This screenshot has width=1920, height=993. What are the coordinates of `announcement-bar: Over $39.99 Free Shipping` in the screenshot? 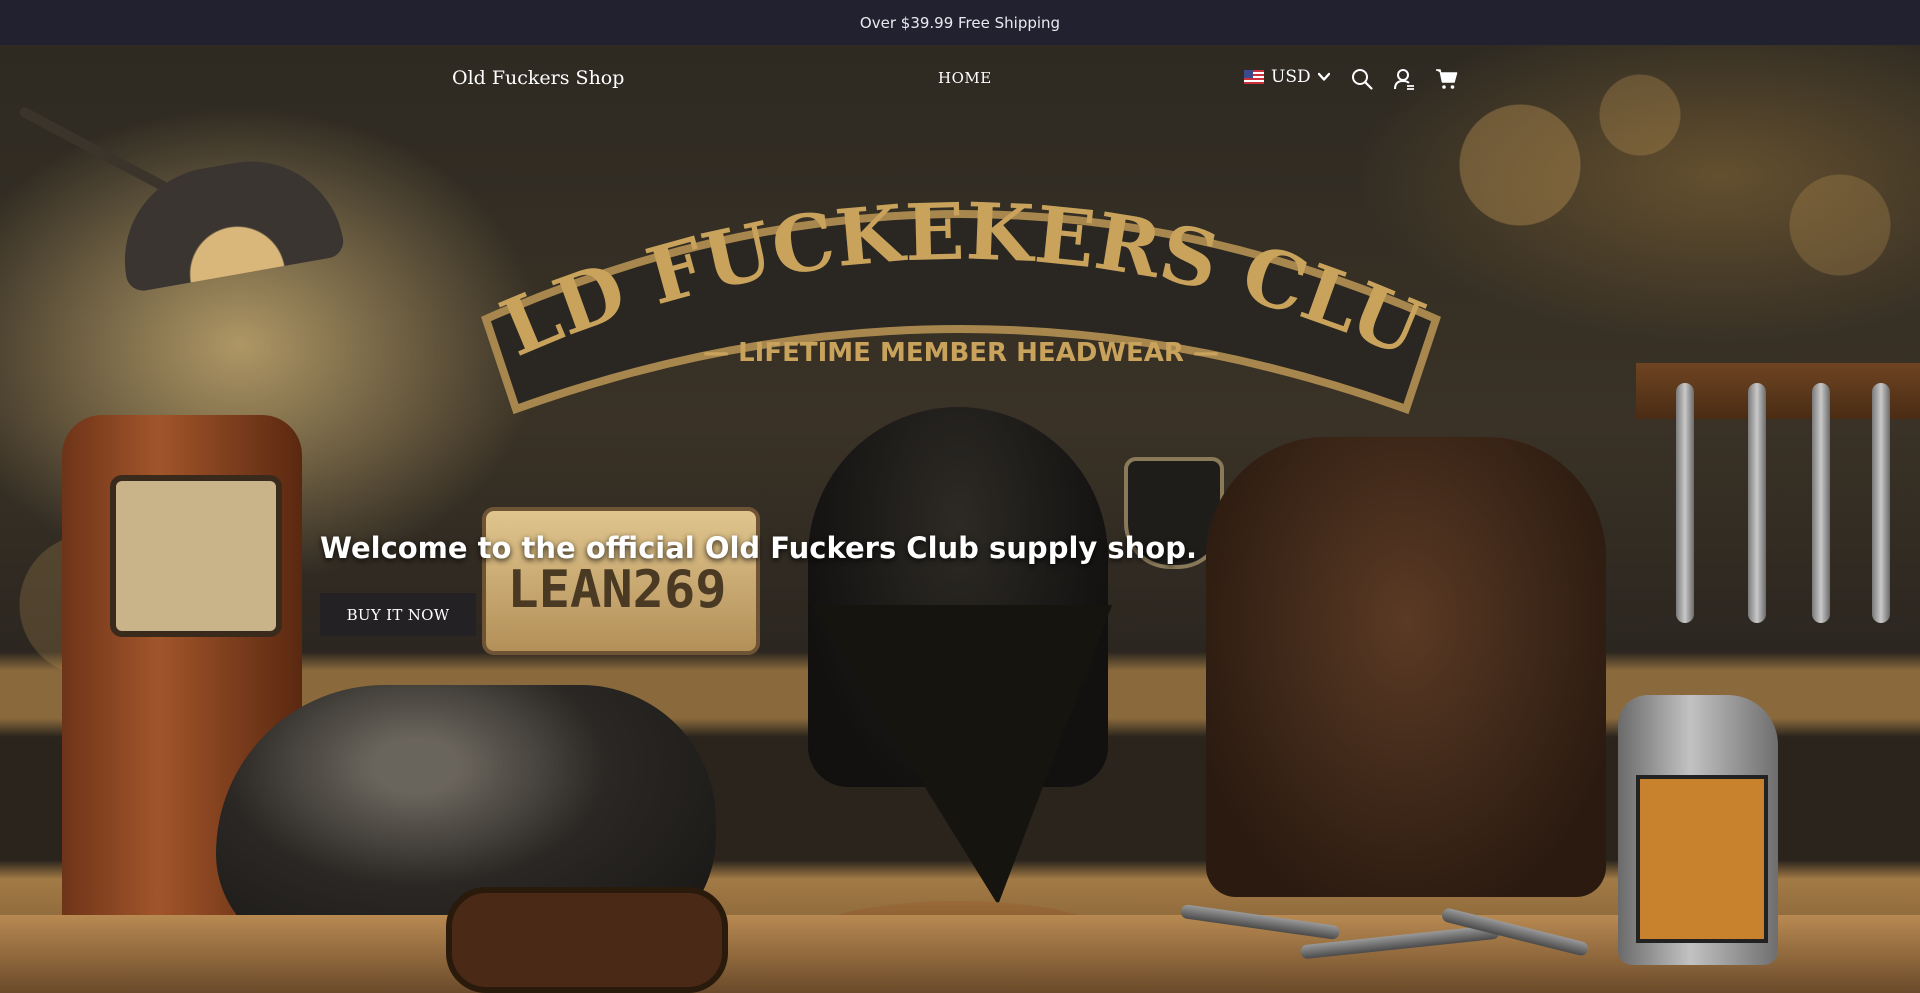 It's located at (960, 22).